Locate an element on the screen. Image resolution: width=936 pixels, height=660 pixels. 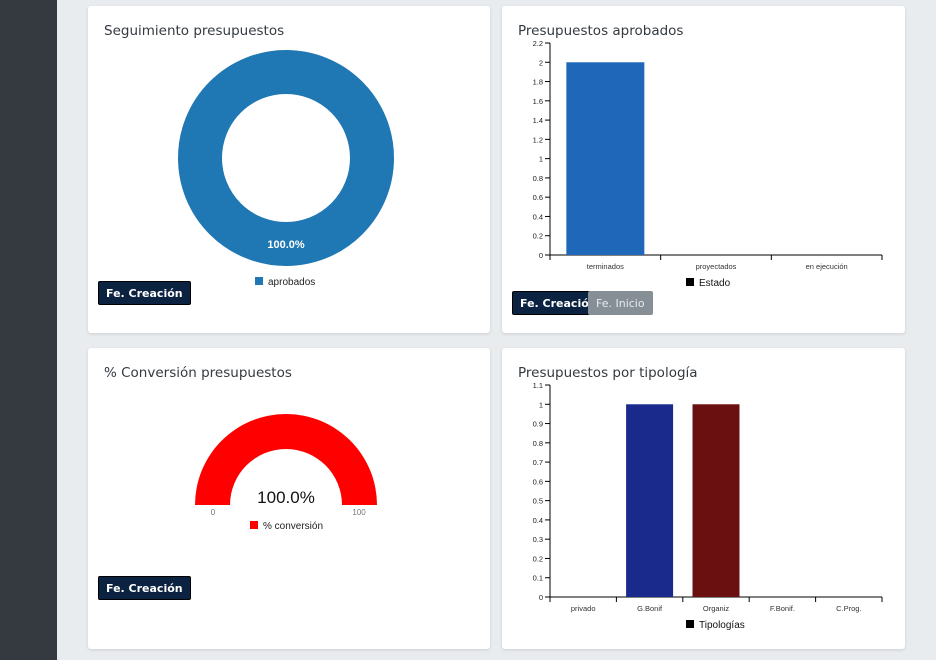
x-tick-label: C.Prog. is located at coordinates (848, 608).